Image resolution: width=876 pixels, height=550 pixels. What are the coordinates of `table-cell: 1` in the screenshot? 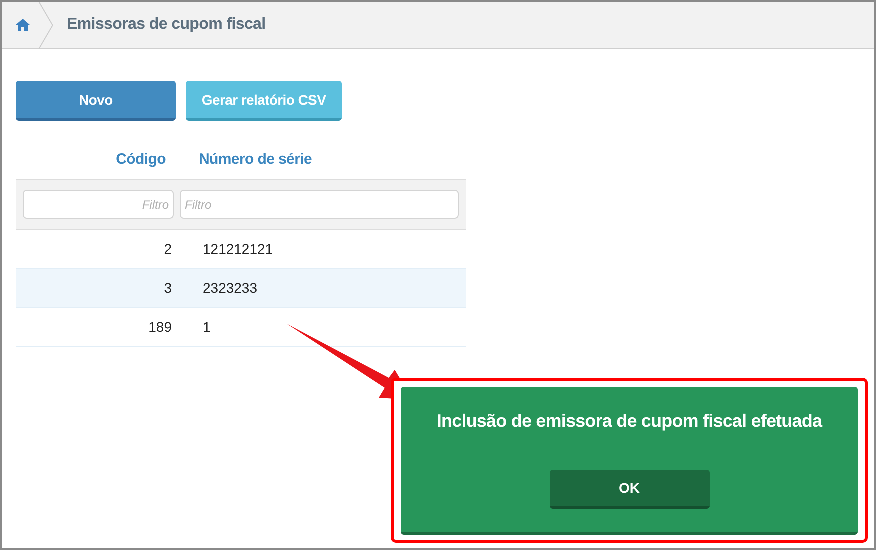 It's located at (207, 327).